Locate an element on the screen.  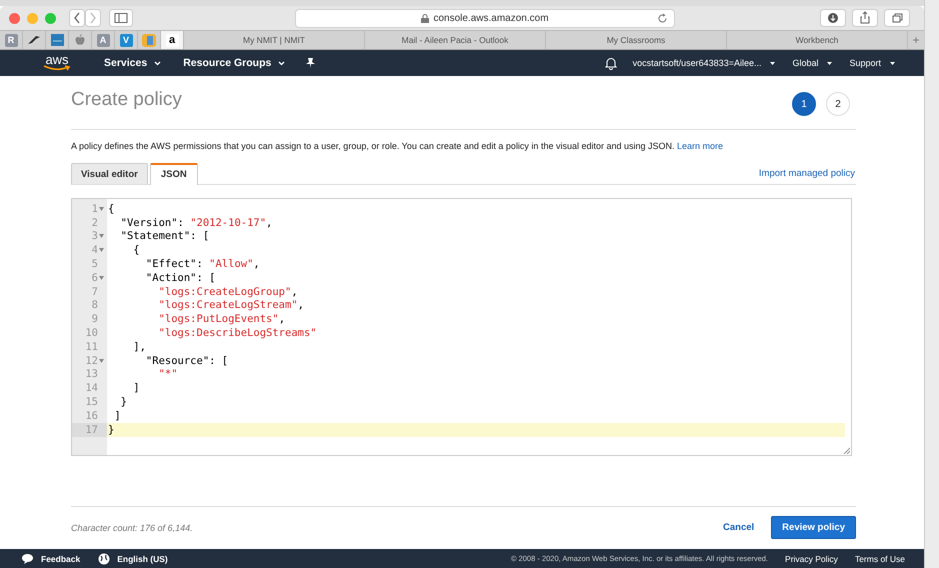
code-line: "Action": [ is located at coordinates (180, 278).